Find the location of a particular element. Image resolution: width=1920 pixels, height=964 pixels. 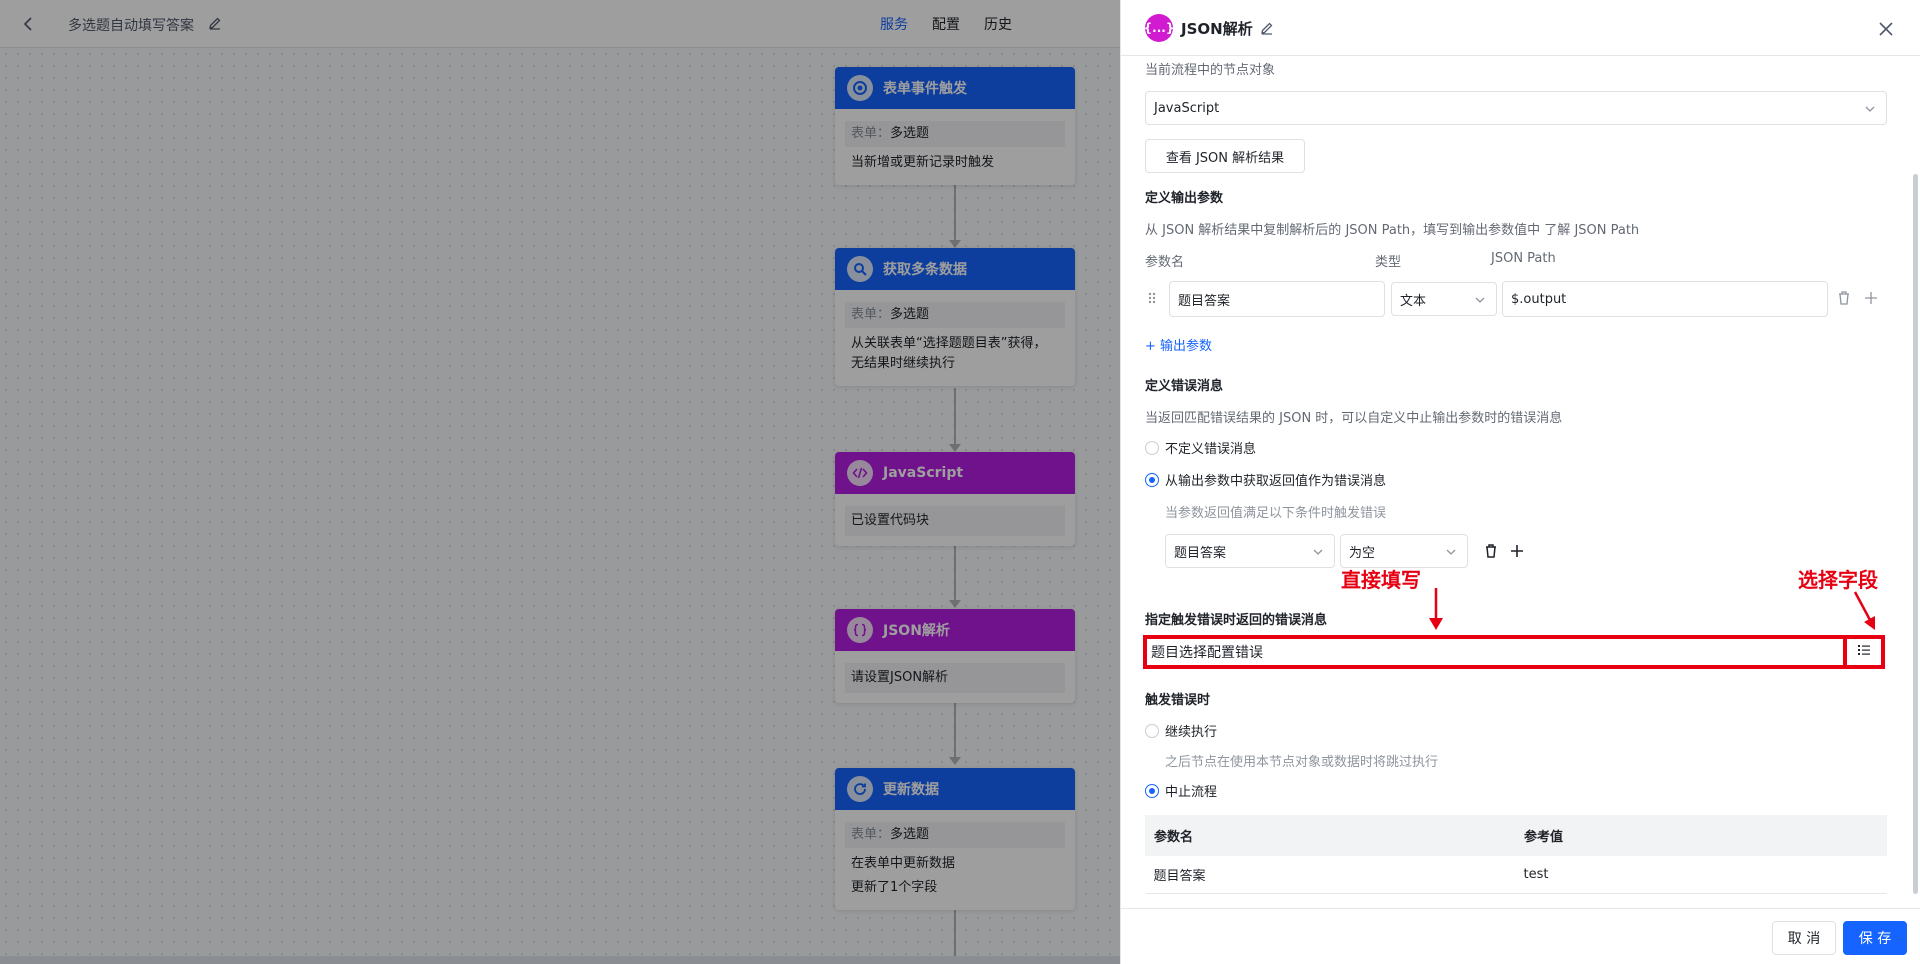

drag-handle-icon is located at coordinates (1152, 298).